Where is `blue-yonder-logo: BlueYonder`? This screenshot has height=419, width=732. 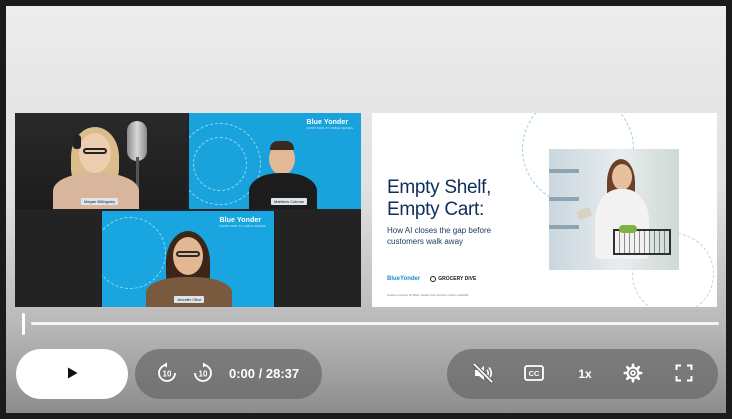
blue-yonder-logo: BlueYonder is located at coordinates (404, 279).